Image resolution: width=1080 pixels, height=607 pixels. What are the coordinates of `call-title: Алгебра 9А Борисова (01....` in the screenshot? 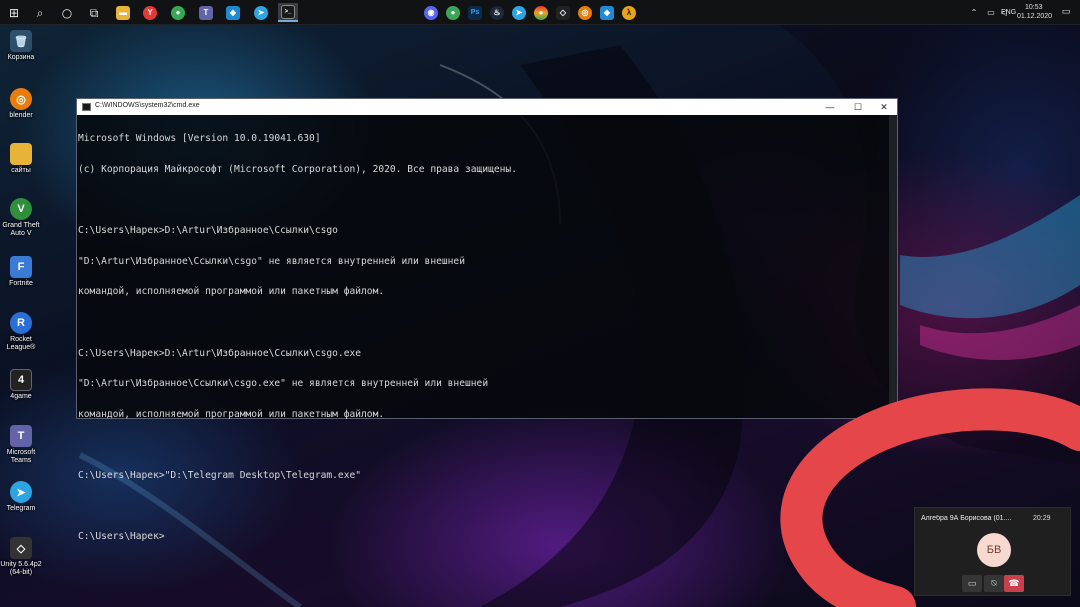 It's located at (975, 518).